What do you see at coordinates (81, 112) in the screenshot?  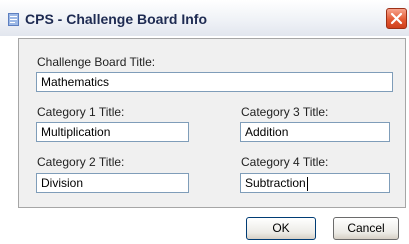 I see `category1-label: Category 1 Title:` at bounding box center [81, 112].